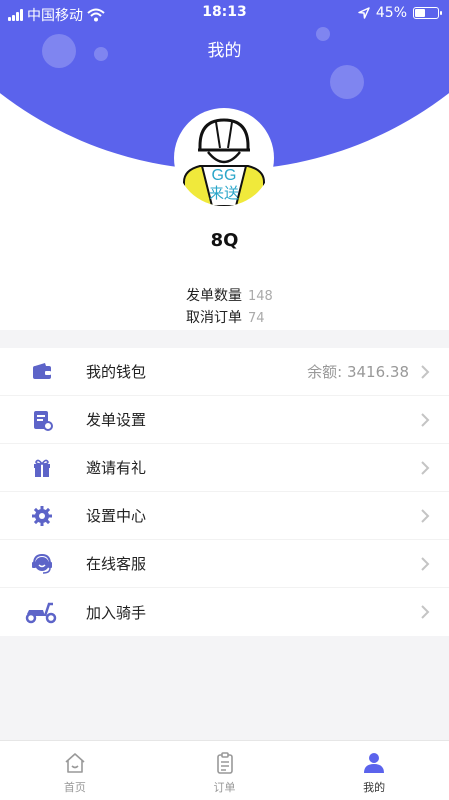 The width and height of the screenshot is (449, 800). I want to click on stat-label: 取消订单, so click(214, 318).